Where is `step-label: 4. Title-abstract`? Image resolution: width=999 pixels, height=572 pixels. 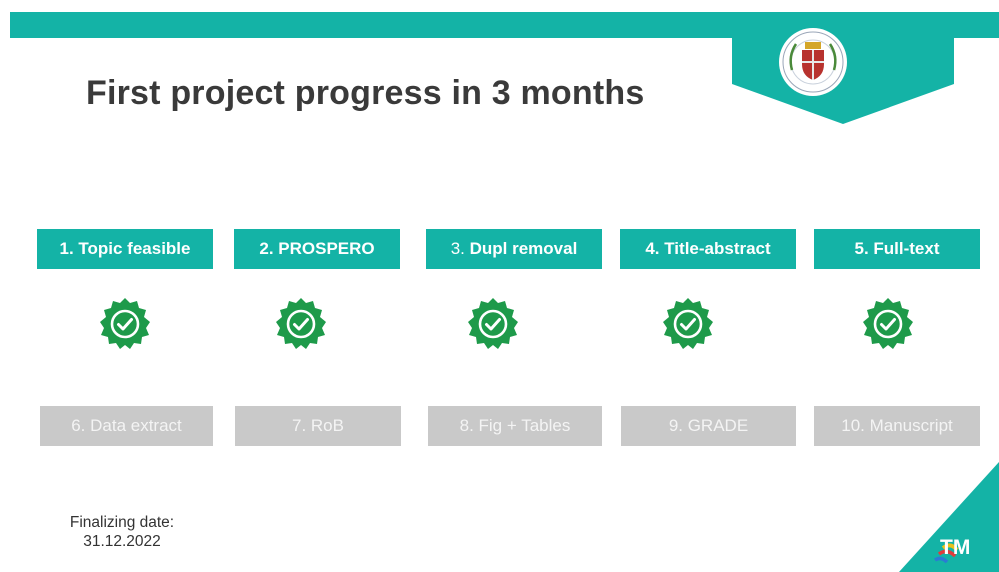
step-label: 4. Title-abstract is located at coordinates (708, 248).